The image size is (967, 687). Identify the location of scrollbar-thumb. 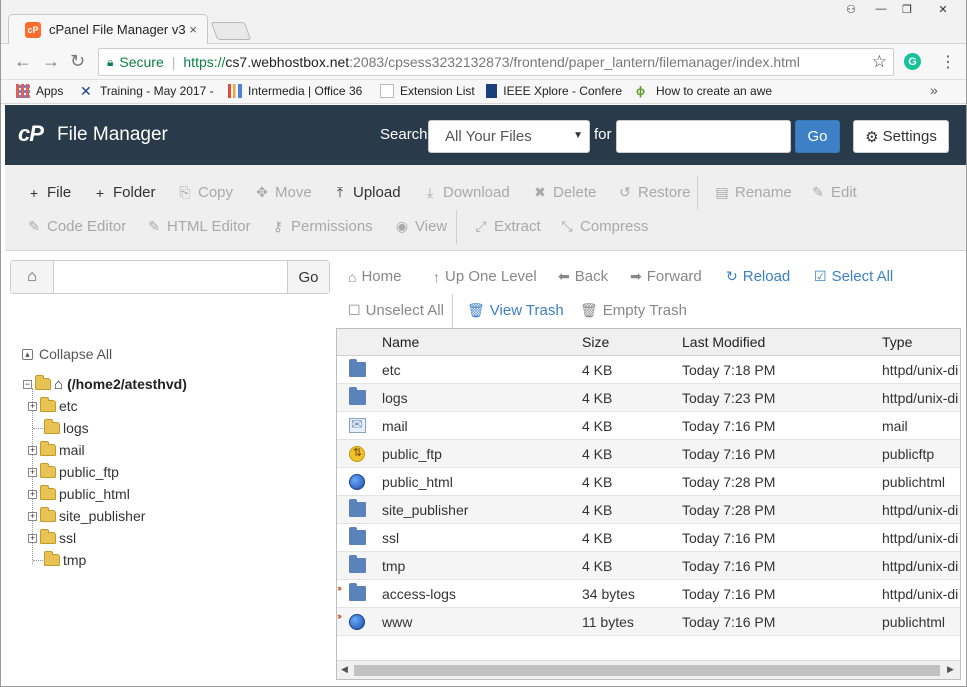
(647, 670).